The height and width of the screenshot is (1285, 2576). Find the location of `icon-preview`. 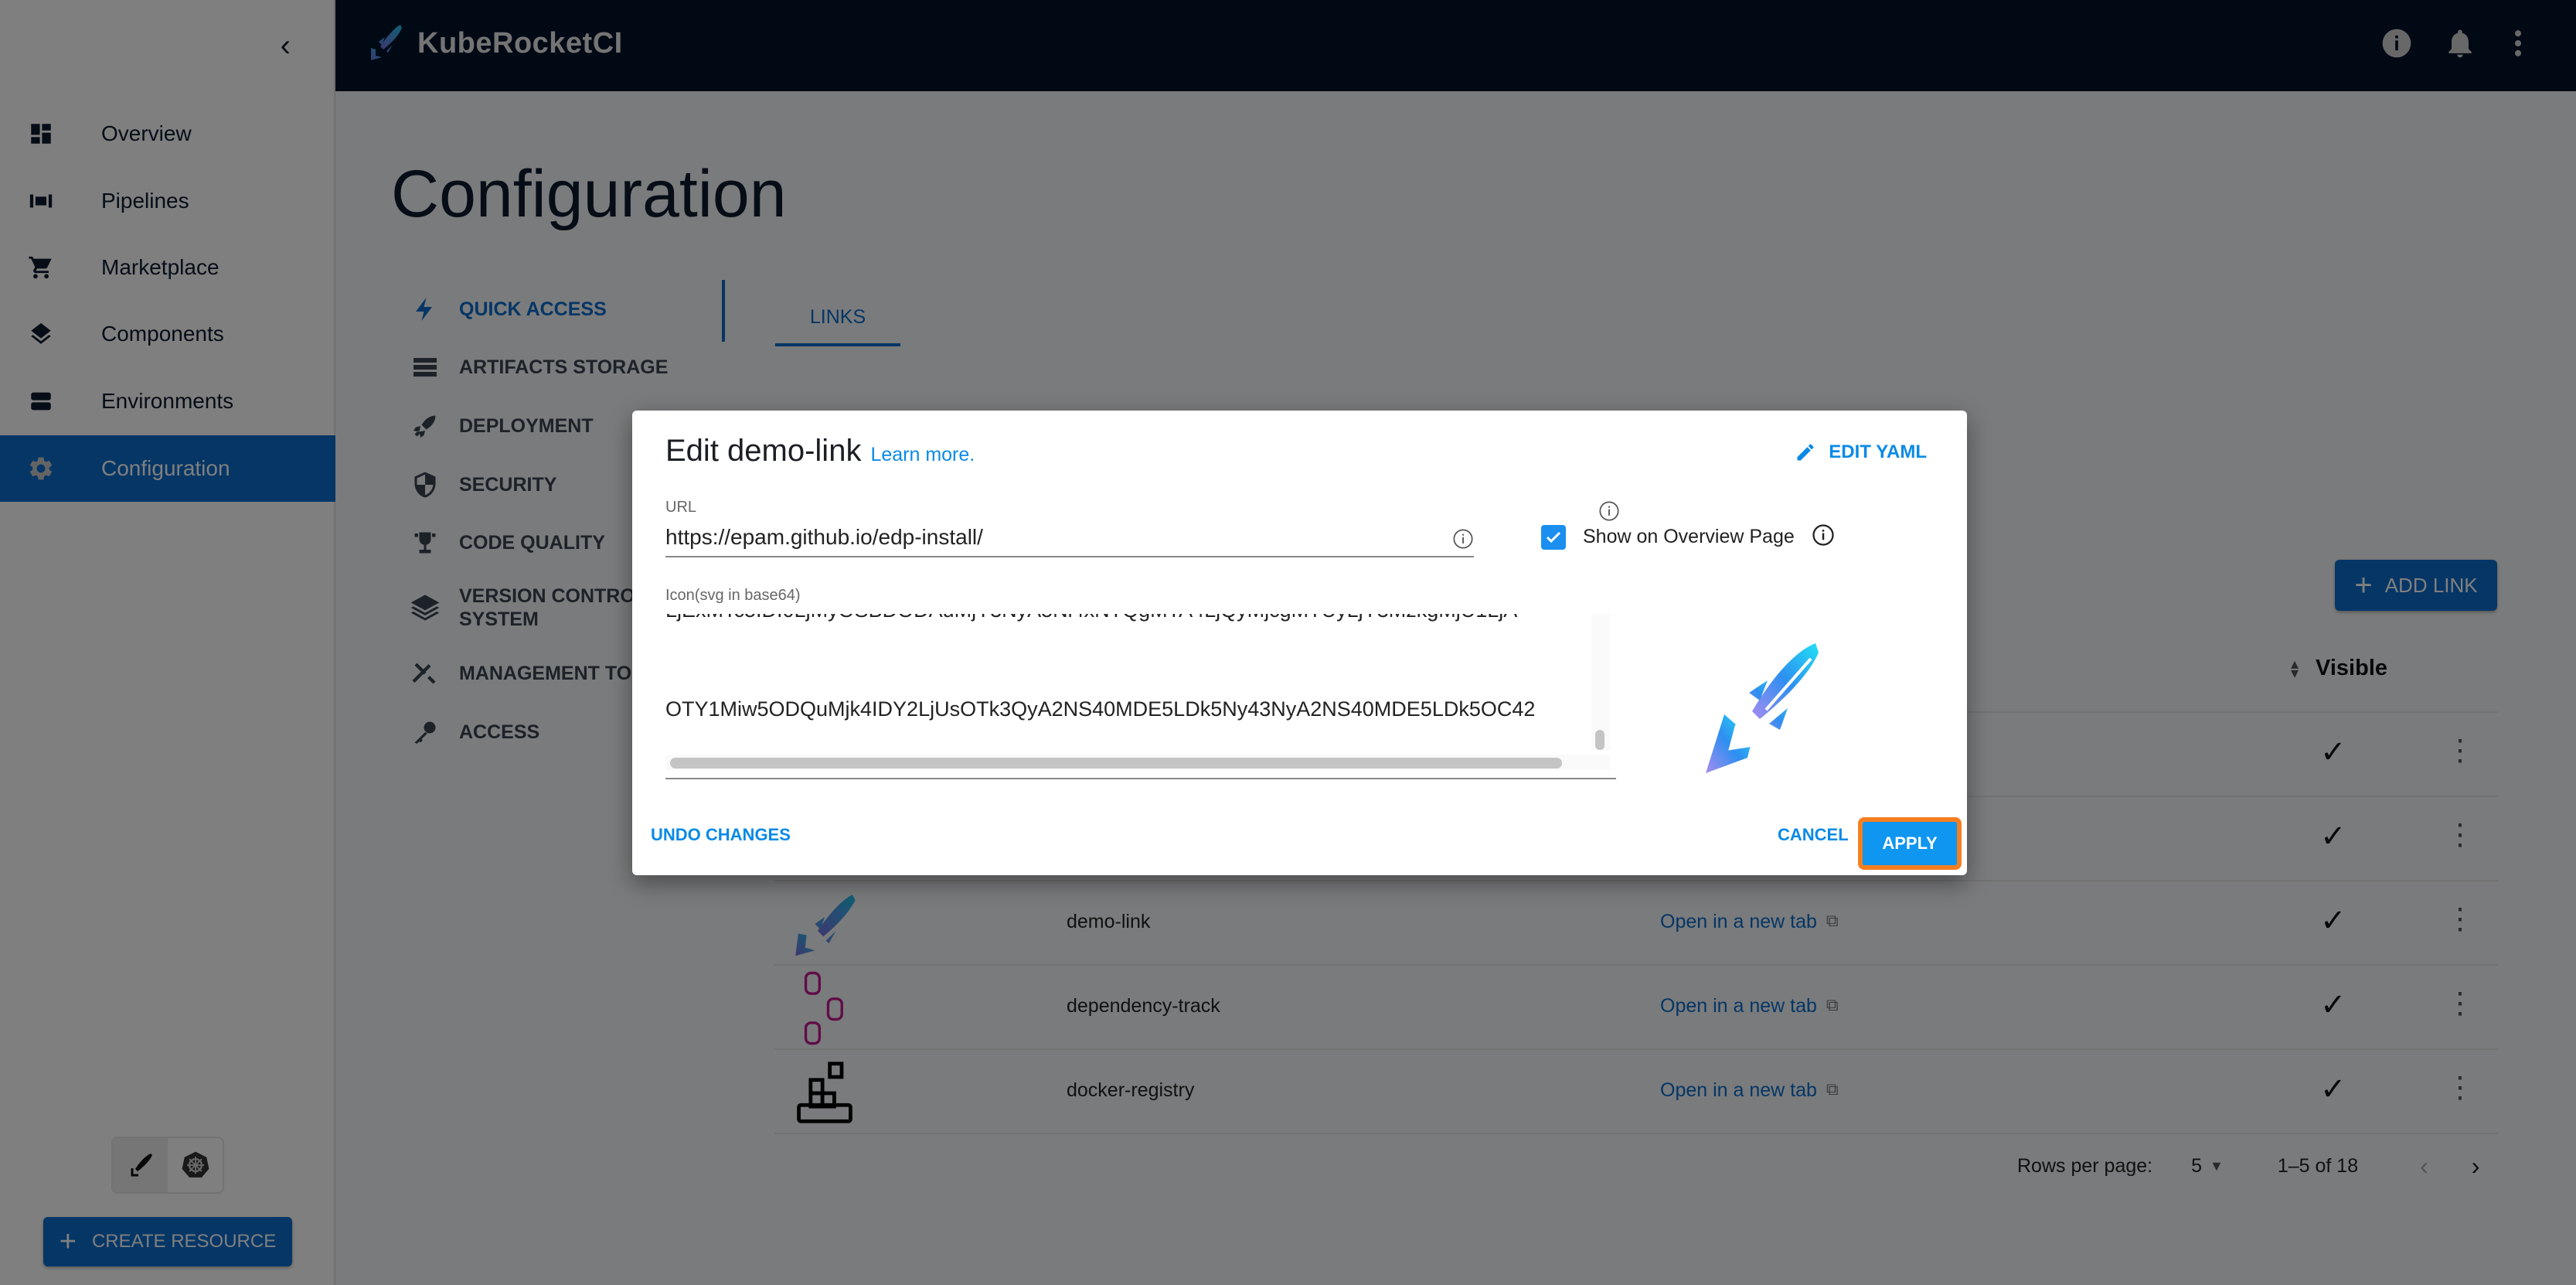

icon-preview is located at coordinates (1764, 711).